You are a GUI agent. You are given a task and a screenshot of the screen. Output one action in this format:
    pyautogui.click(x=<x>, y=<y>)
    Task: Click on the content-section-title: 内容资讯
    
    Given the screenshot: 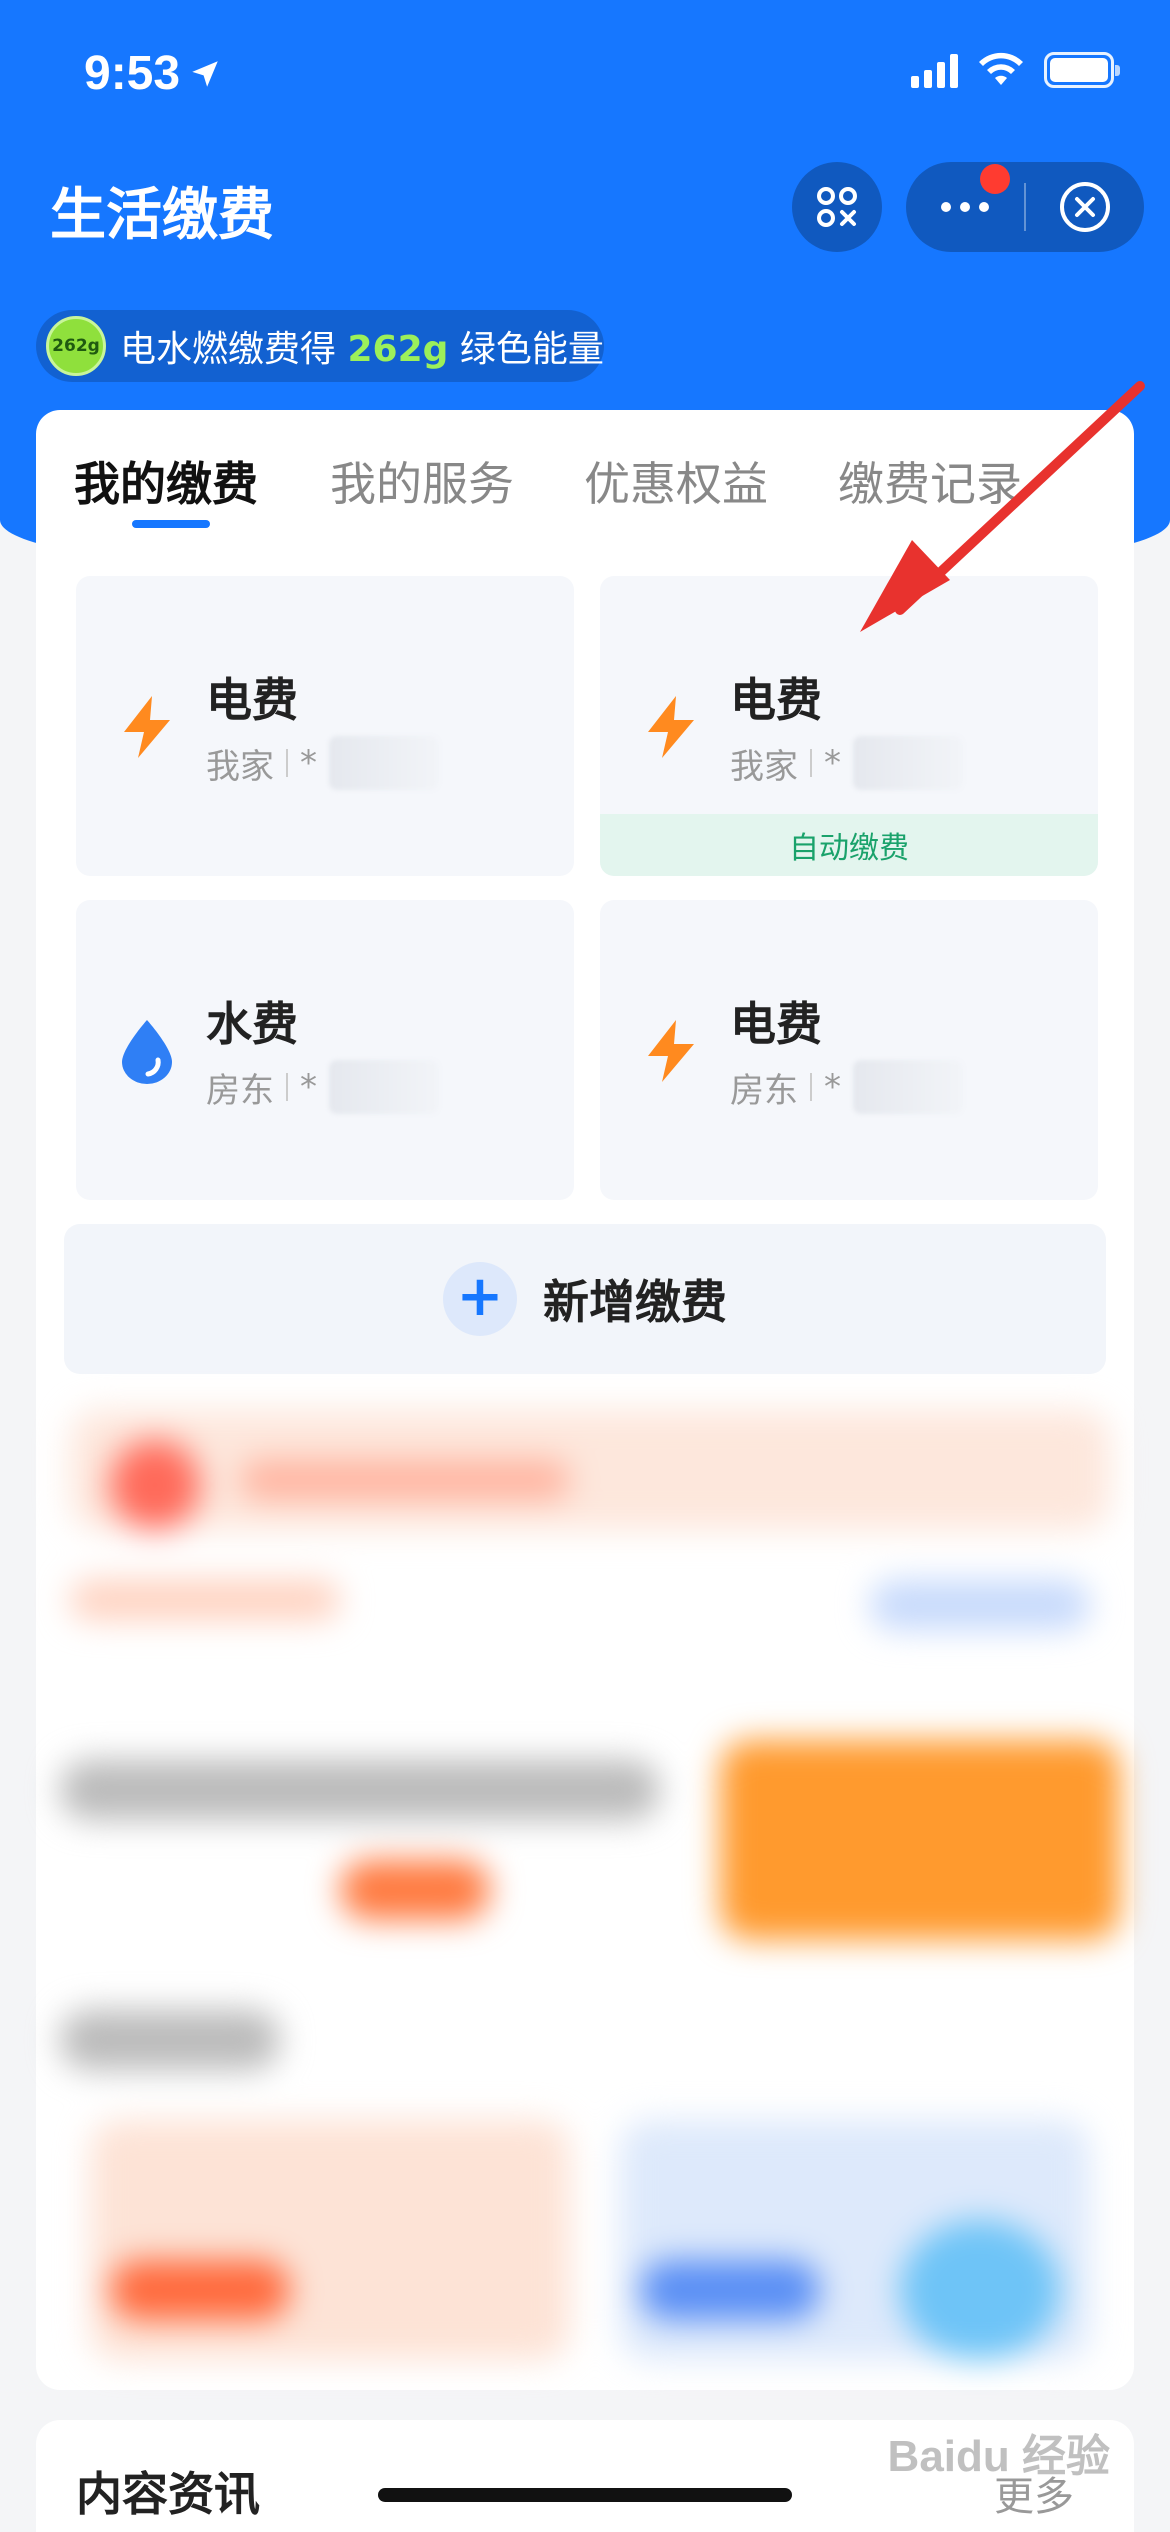 What is the action you would take?
    pyautogui.click(x=168, y=2494)
    